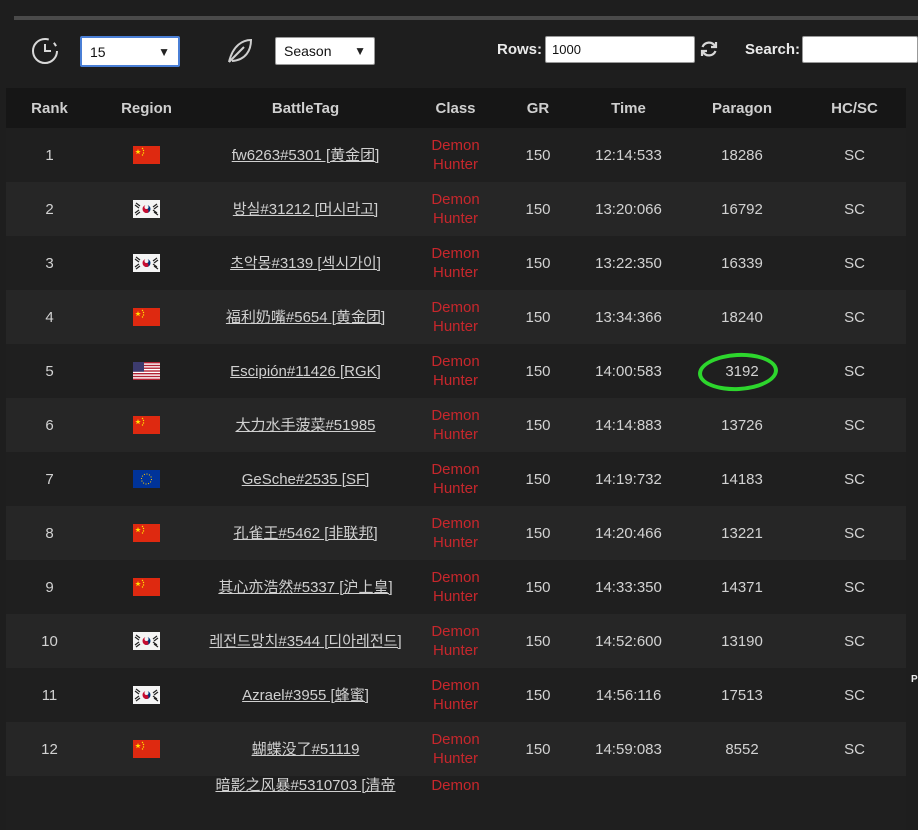  I want to click on paragon-cell: 3192, so click(742, 371).